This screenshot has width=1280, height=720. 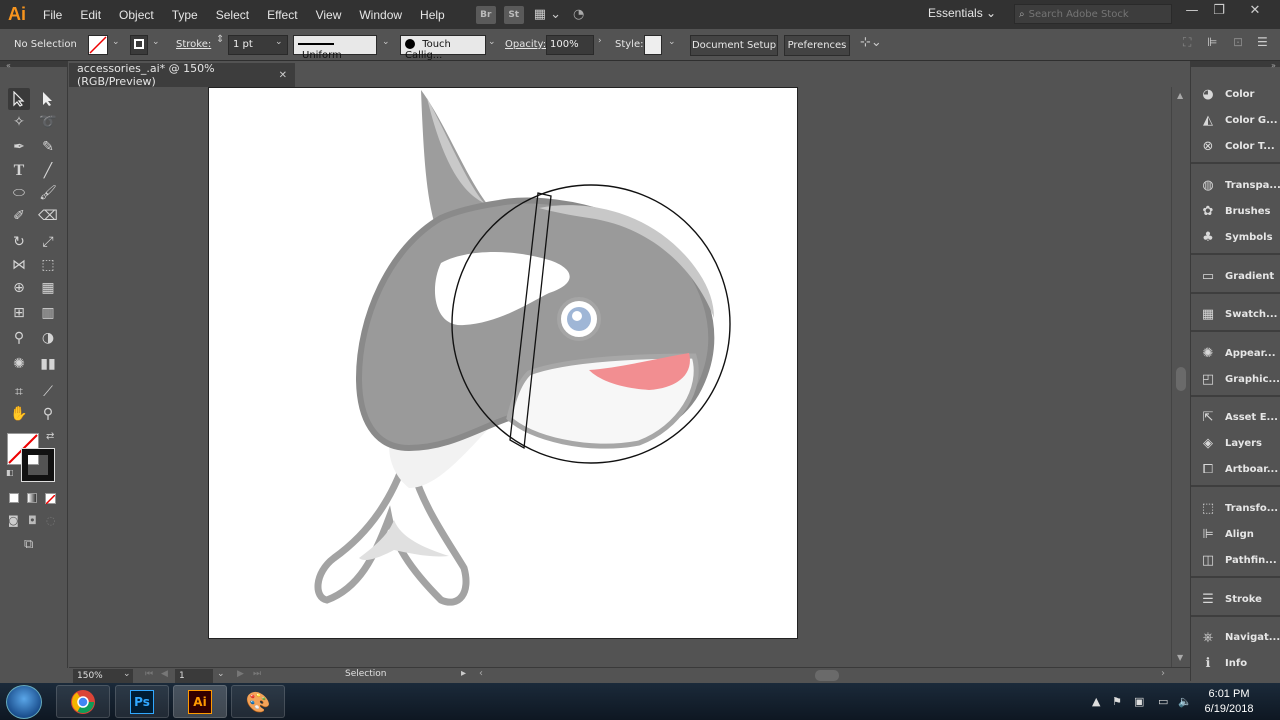 What do you see at coordinates (232, 15) in the screenshot?
I see `menu-select: Select` at bounding box center [232, 15].